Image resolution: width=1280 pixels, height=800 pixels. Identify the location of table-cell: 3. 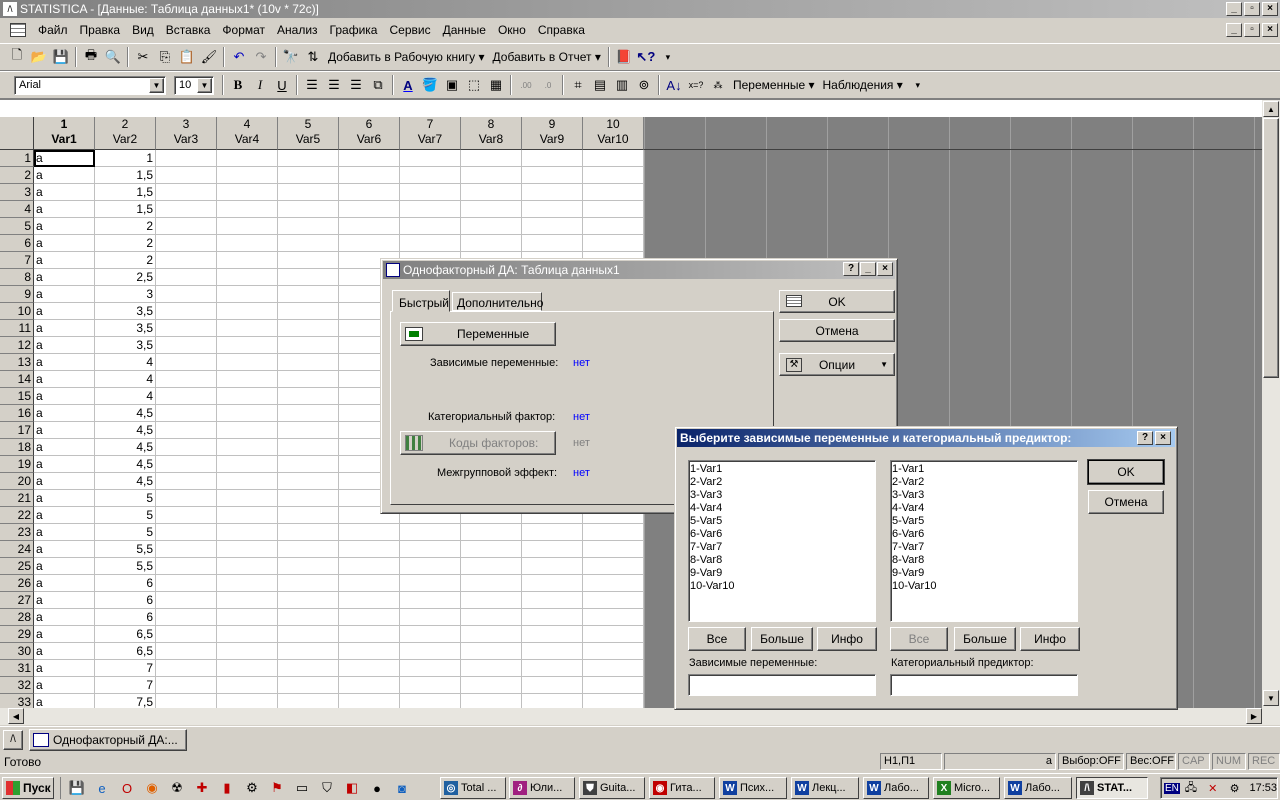
(125, 294).